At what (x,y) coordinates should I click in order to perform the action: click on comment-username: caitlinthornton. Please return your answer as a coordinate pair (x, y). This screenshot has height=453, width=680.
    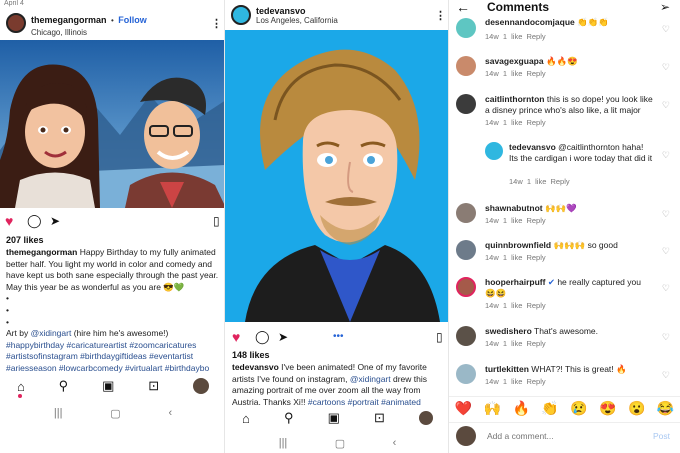
    Looking at the image, I should click on (515, 99).